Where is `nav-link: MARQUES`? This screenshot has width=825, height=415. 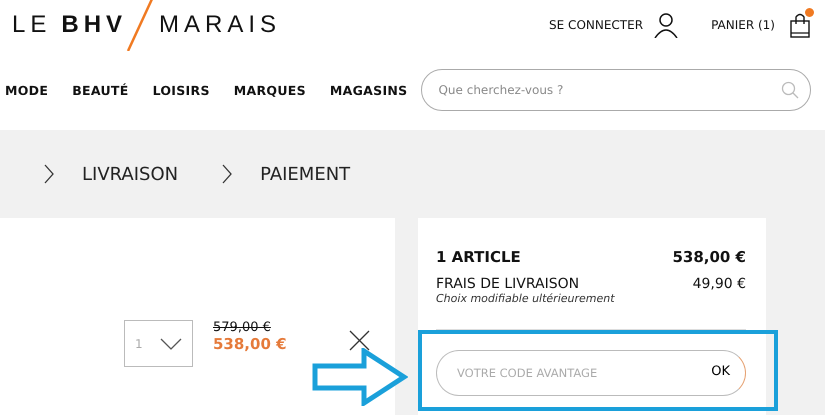 nav-link: MARQUES is located at coordinates (270, 90).